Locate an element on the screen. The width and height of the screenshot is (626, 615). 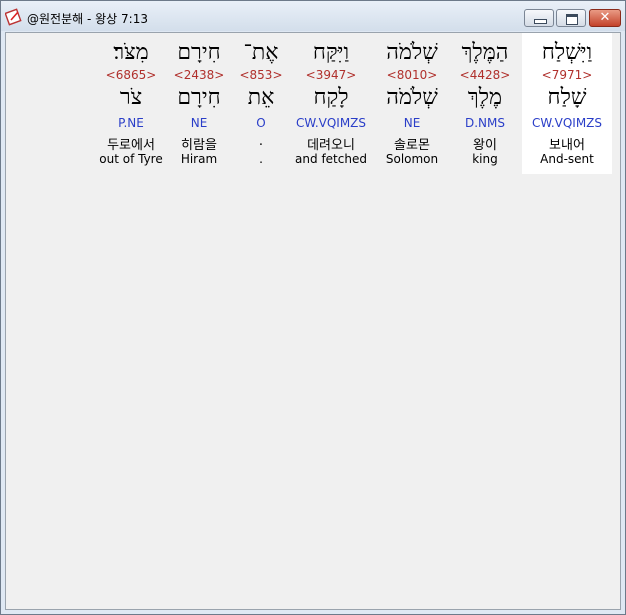
maximize-icon is located at coordinates (572, 19).